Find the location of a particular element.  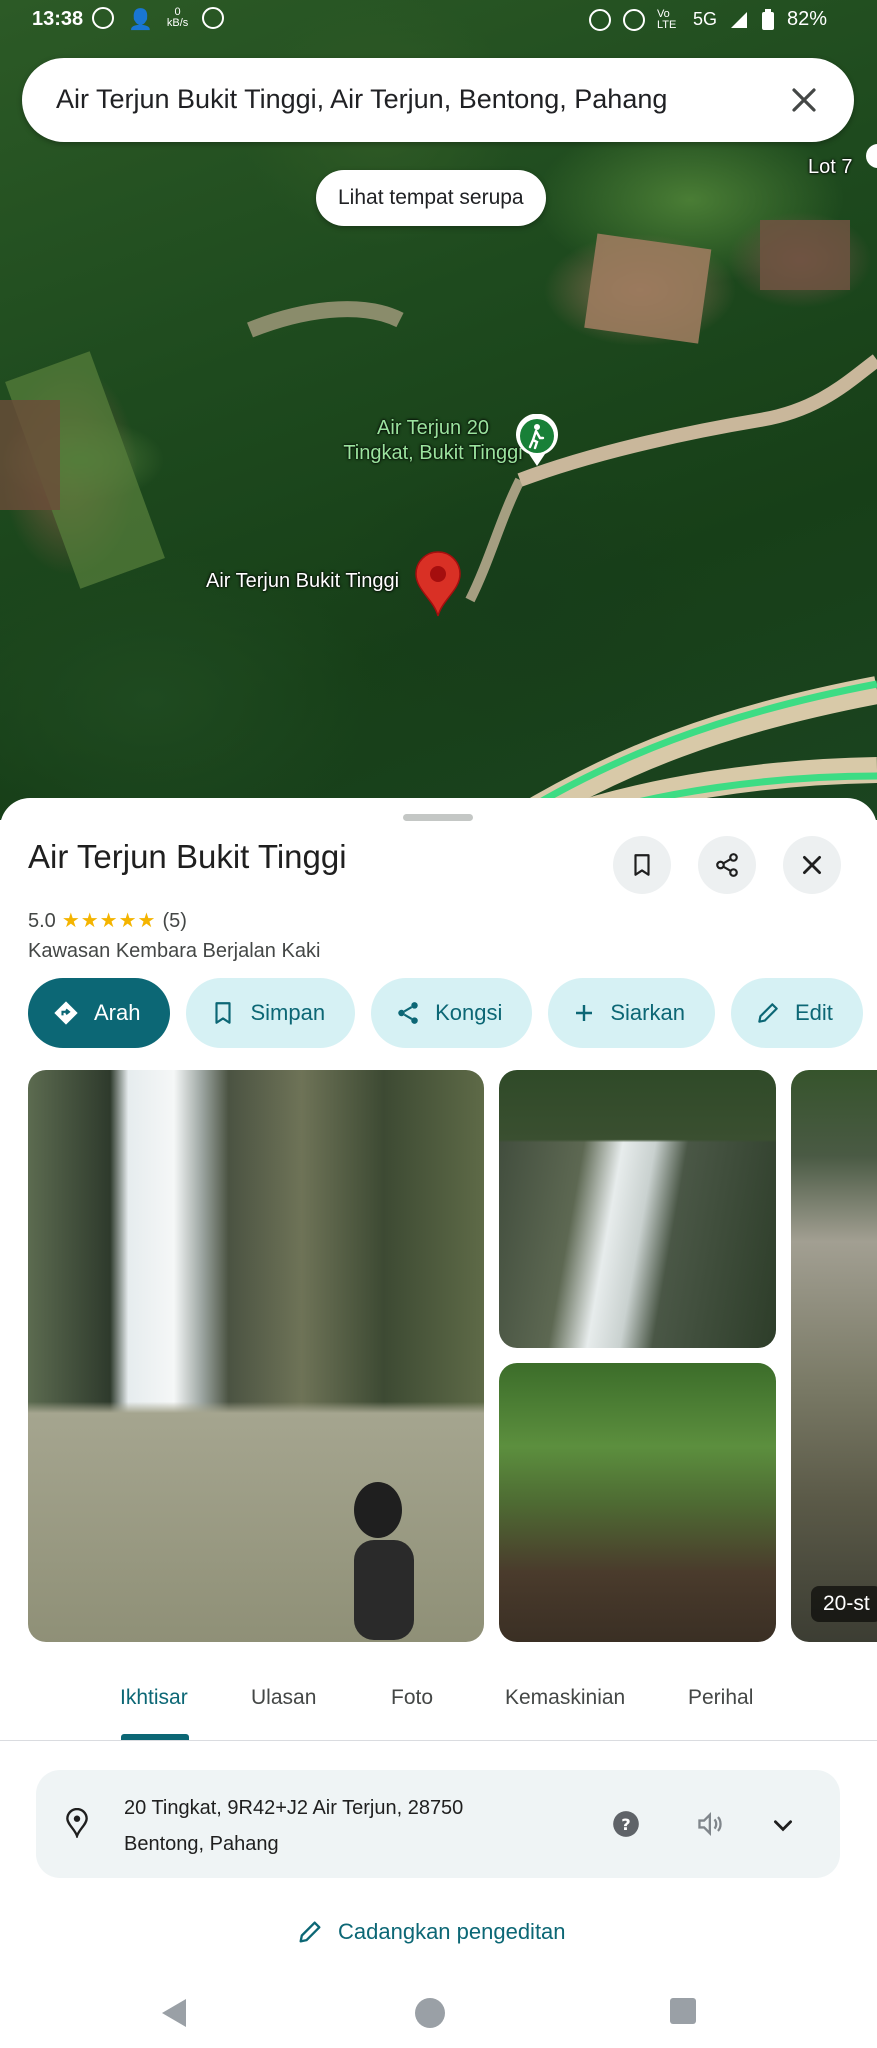

review-count: (5) is located at coordinates (174, 921).